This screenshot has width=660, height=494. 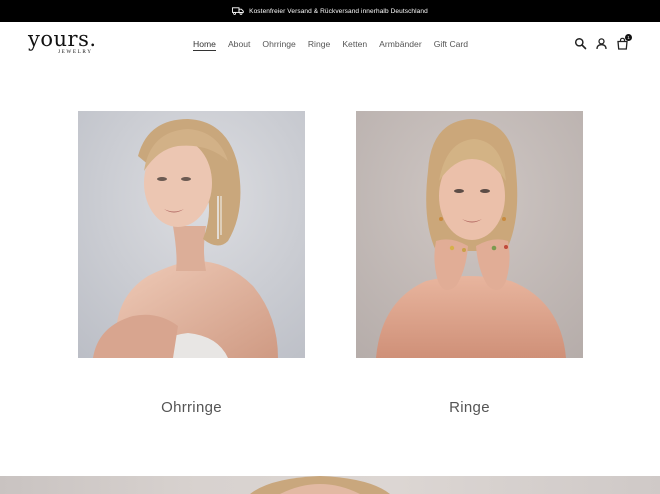 I want to click on cart-count-badge: 1, so click(x=628, y=37).